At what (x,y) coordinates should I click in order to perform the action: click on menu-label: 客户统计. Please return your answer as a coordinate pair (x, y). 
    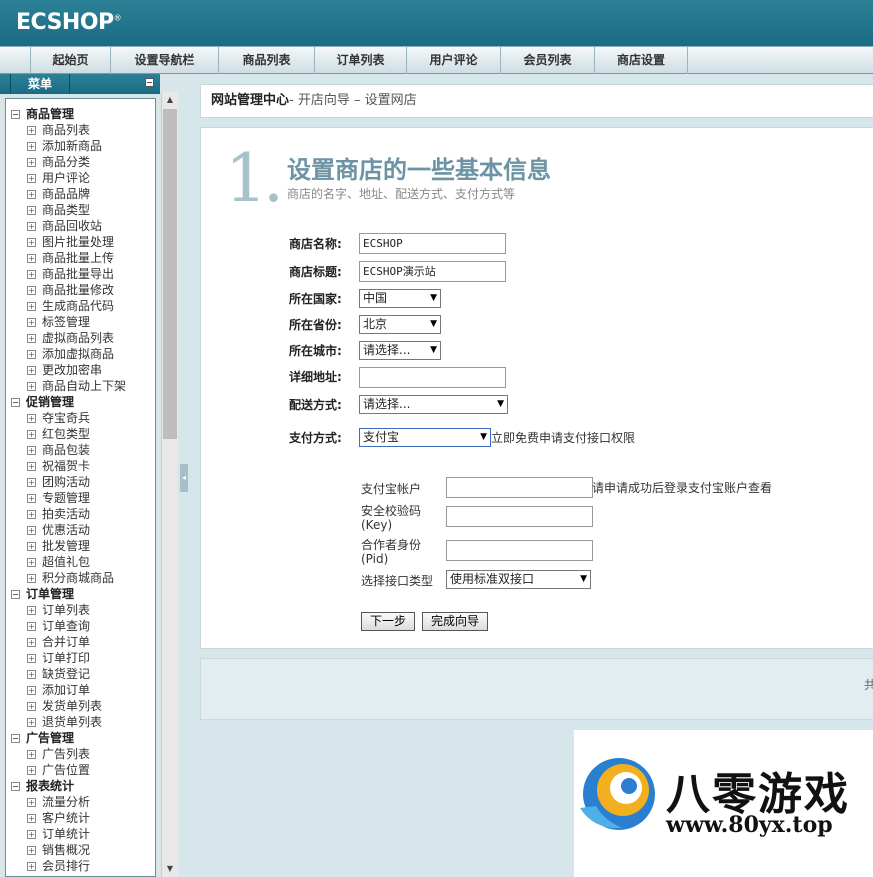
    Looking at the image, I should click on (66, 818).